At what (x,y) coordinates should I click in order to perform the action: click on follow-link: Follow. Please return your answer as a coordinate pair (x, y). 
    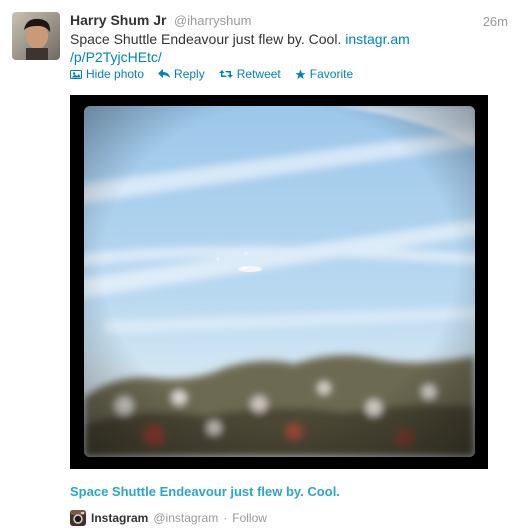
    Looking at the image, I should click on (249, 518).